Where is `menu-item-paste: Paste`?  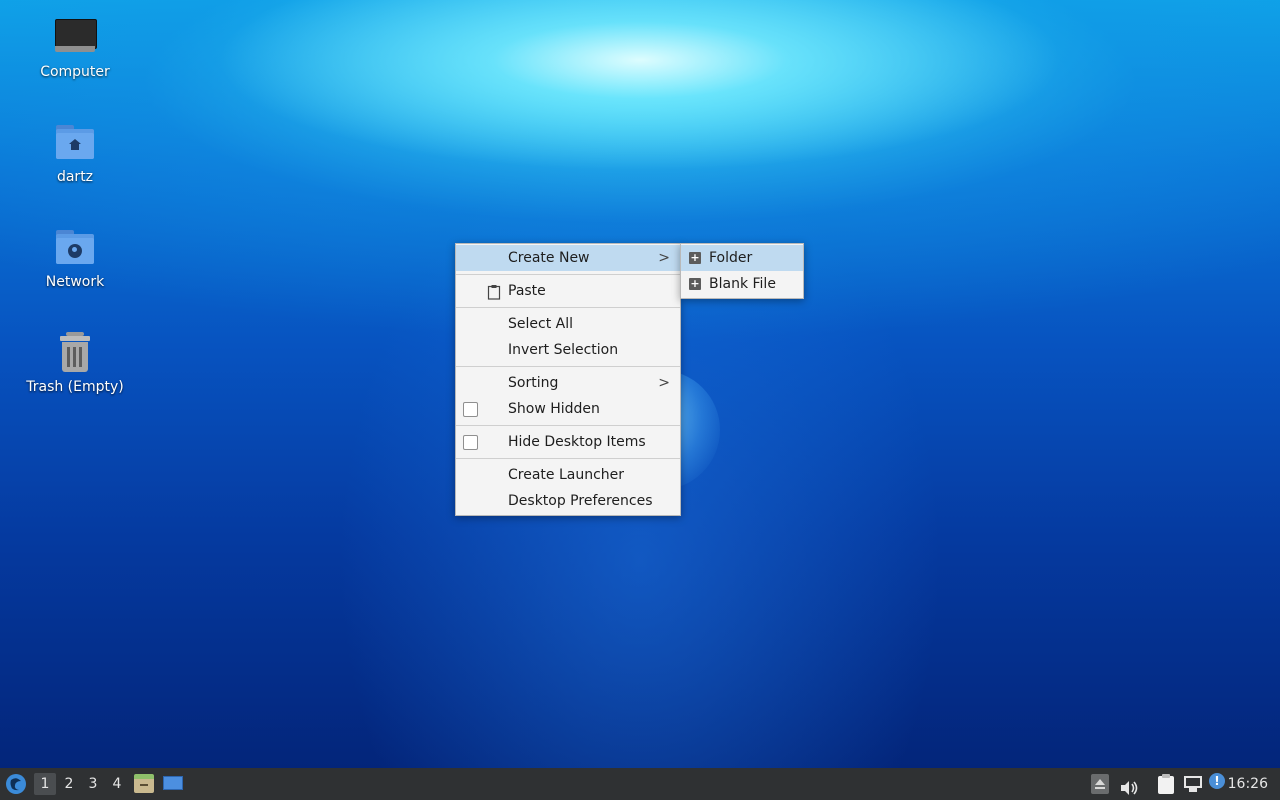 menu-item-paste: Paste is located at coordinates (568, 291).